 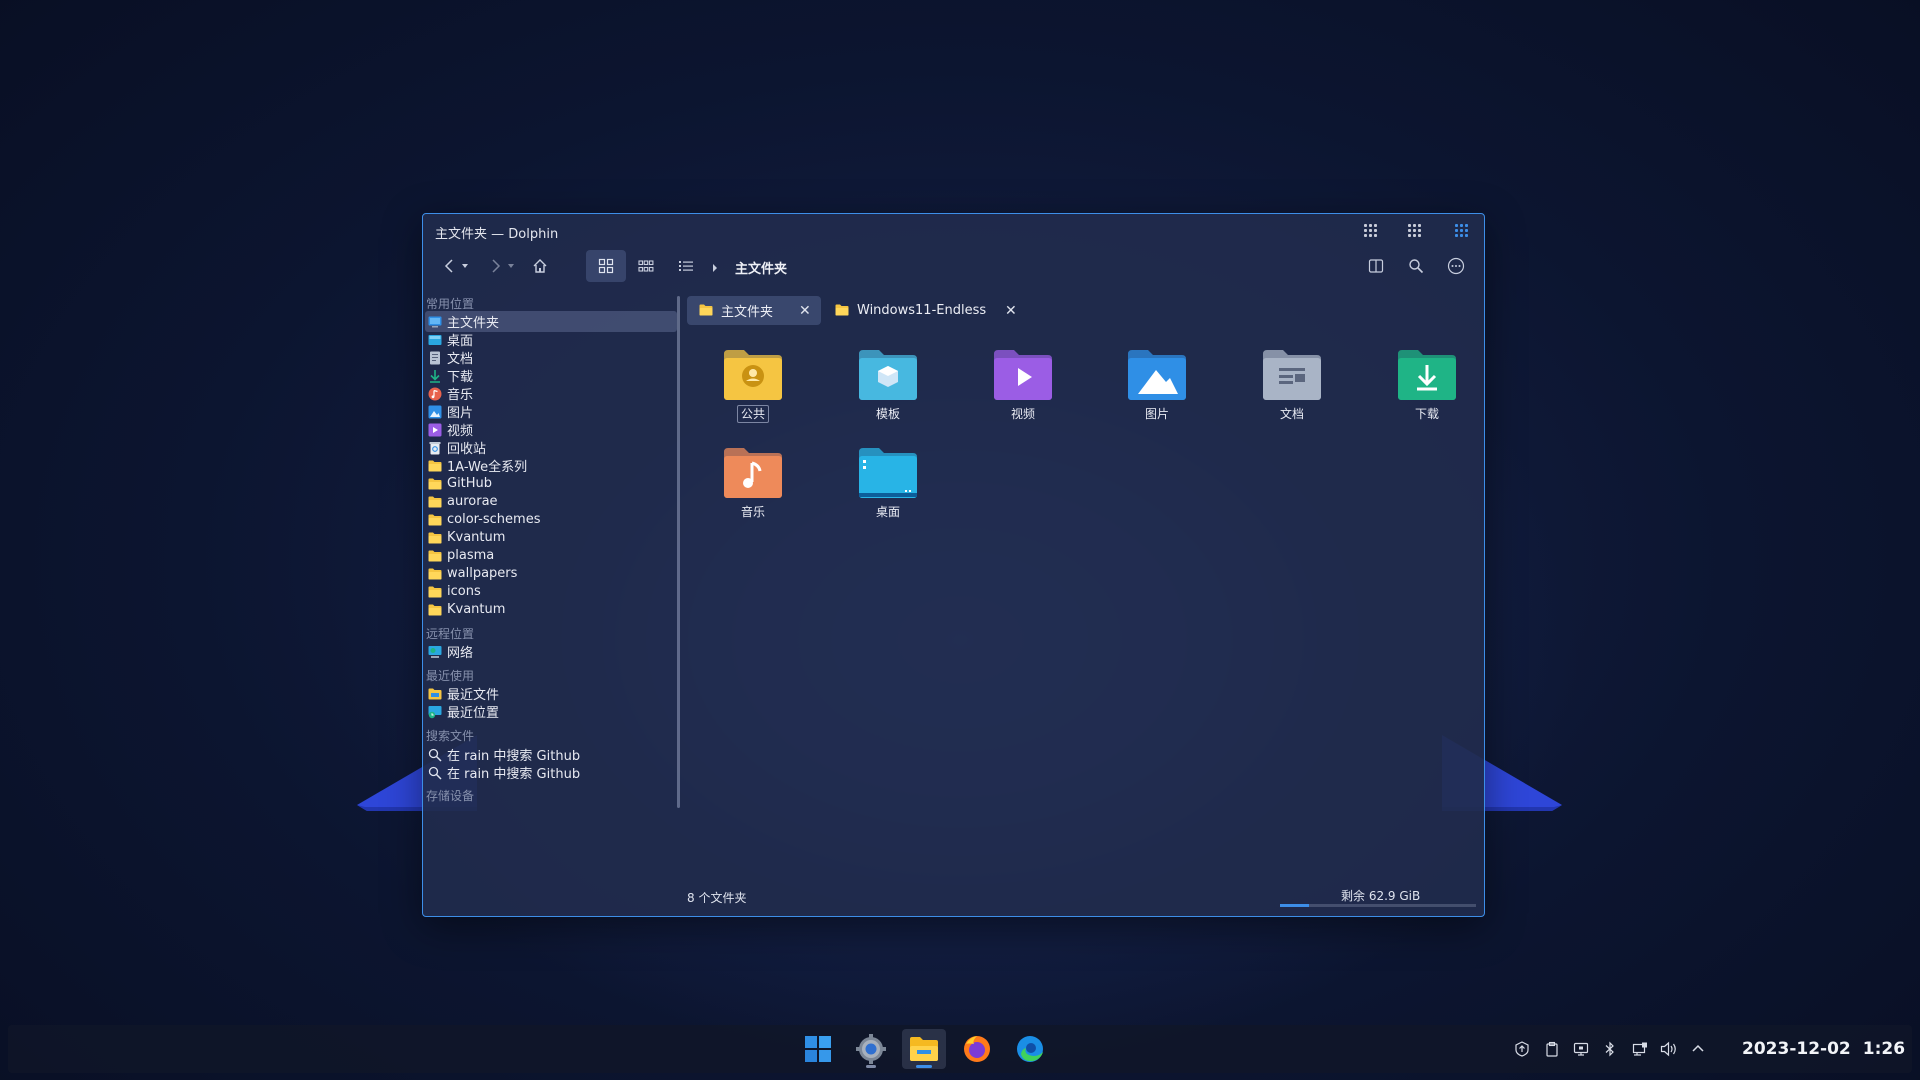 I want to click on folder-name-text: 下载, so click(x=1426, y=414).